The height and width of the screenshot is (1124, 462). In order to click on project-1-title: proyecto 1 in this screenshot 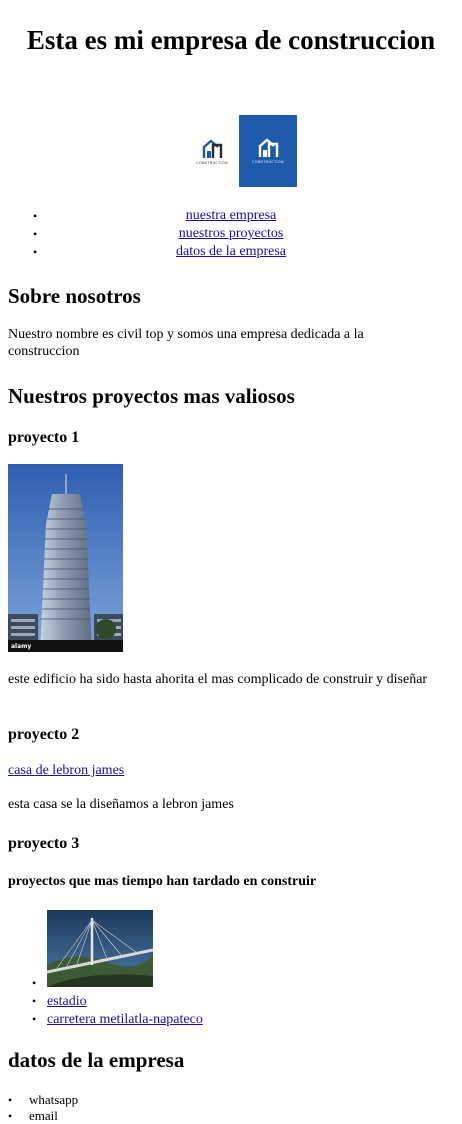, I will do `click(44, 437)`.